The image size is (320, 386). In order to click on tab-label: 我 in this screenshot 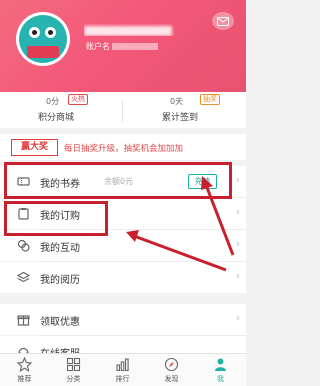, I will do `click(220, 379)`.